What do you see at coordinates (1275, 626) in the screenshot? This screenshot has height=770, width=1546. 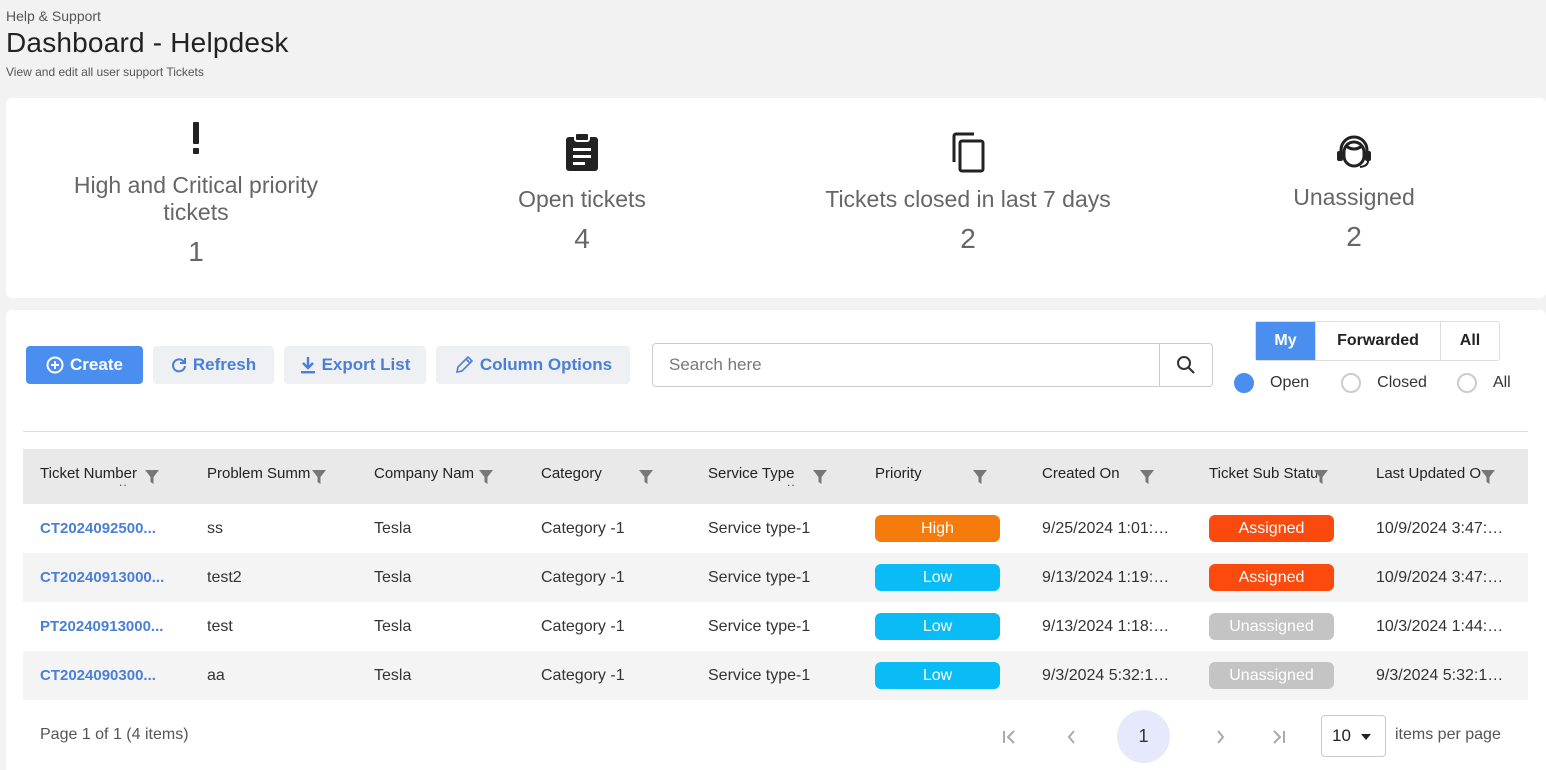 I see `sub-status-cell: Unassigned` at bounding box center [1275, 626].